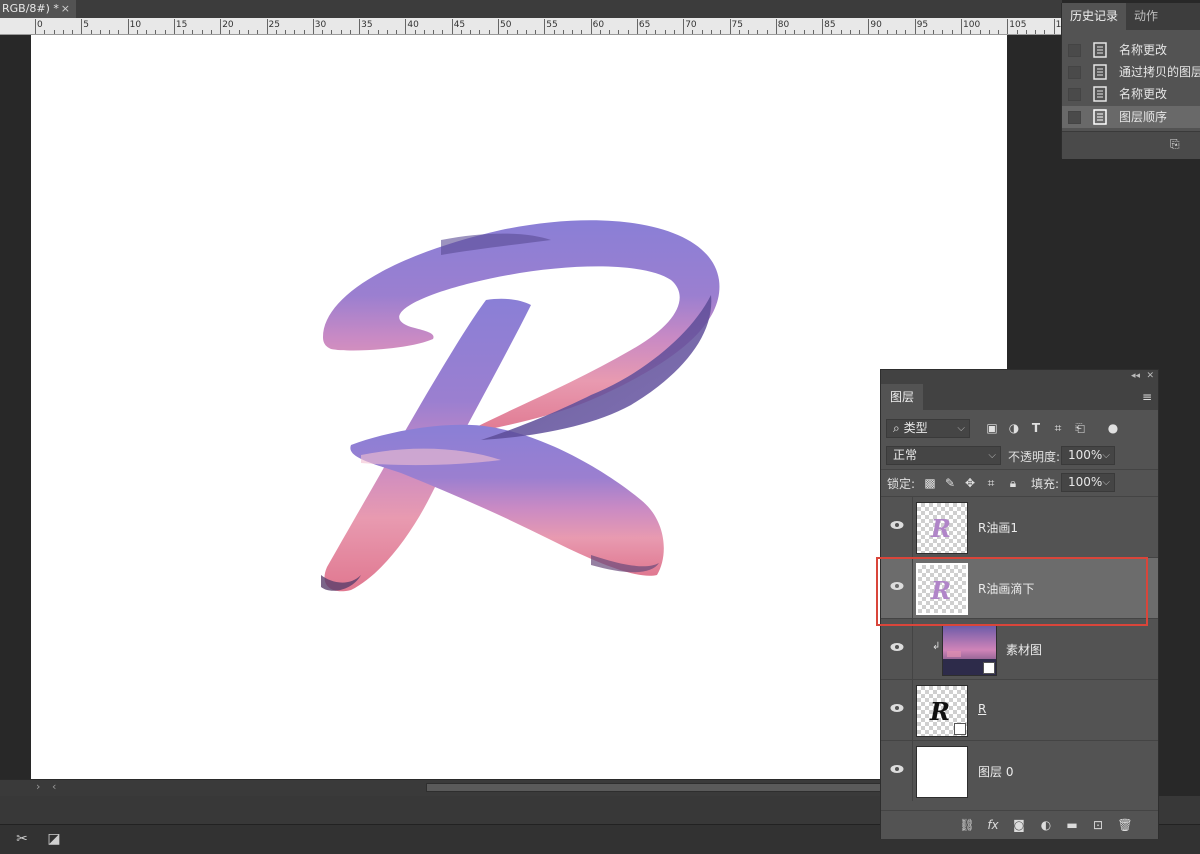 Image resolution: width=1200 pixels, height=854 pixels. I want to click on prevent-auto-nesting-icon: ⌗, so click(991, 483).